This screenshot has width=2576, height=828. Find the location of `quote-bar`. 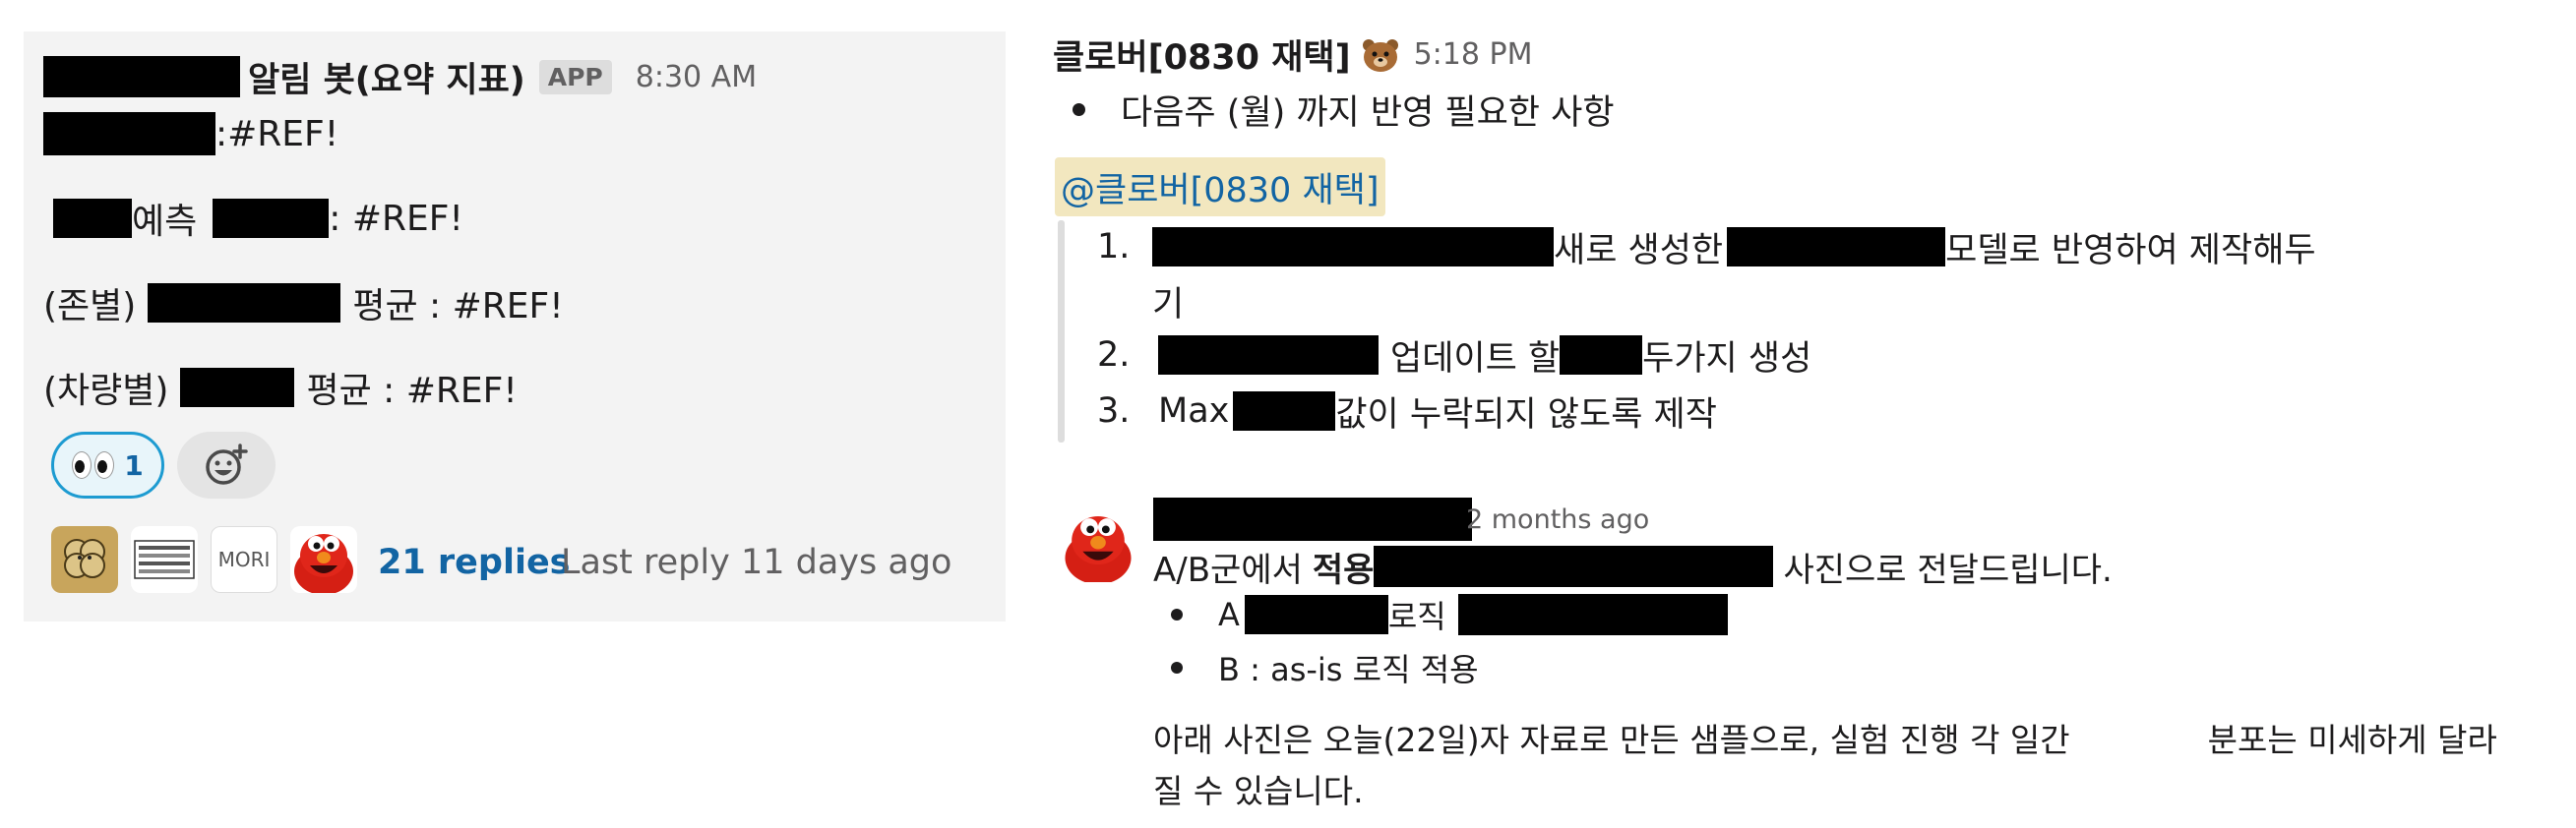

quote-bar is located at coordinates (1061, 331).